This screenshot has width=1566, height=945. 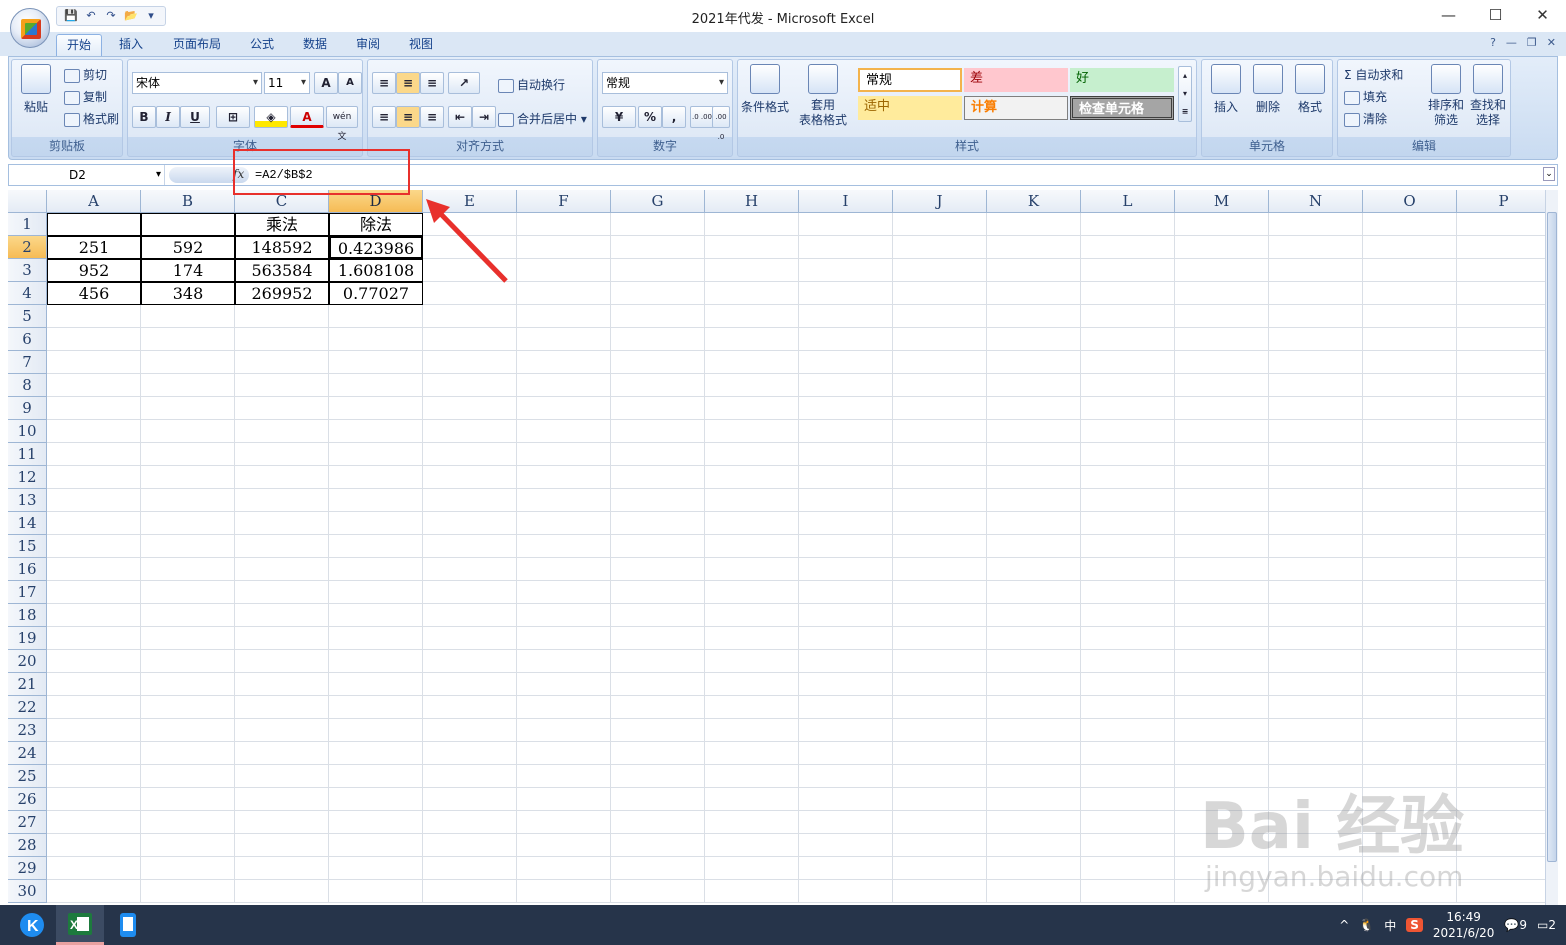 What do you see at coordinates (282, 615) in the screenshot?
I see `cell-c18` at bounding box center [282, 615].